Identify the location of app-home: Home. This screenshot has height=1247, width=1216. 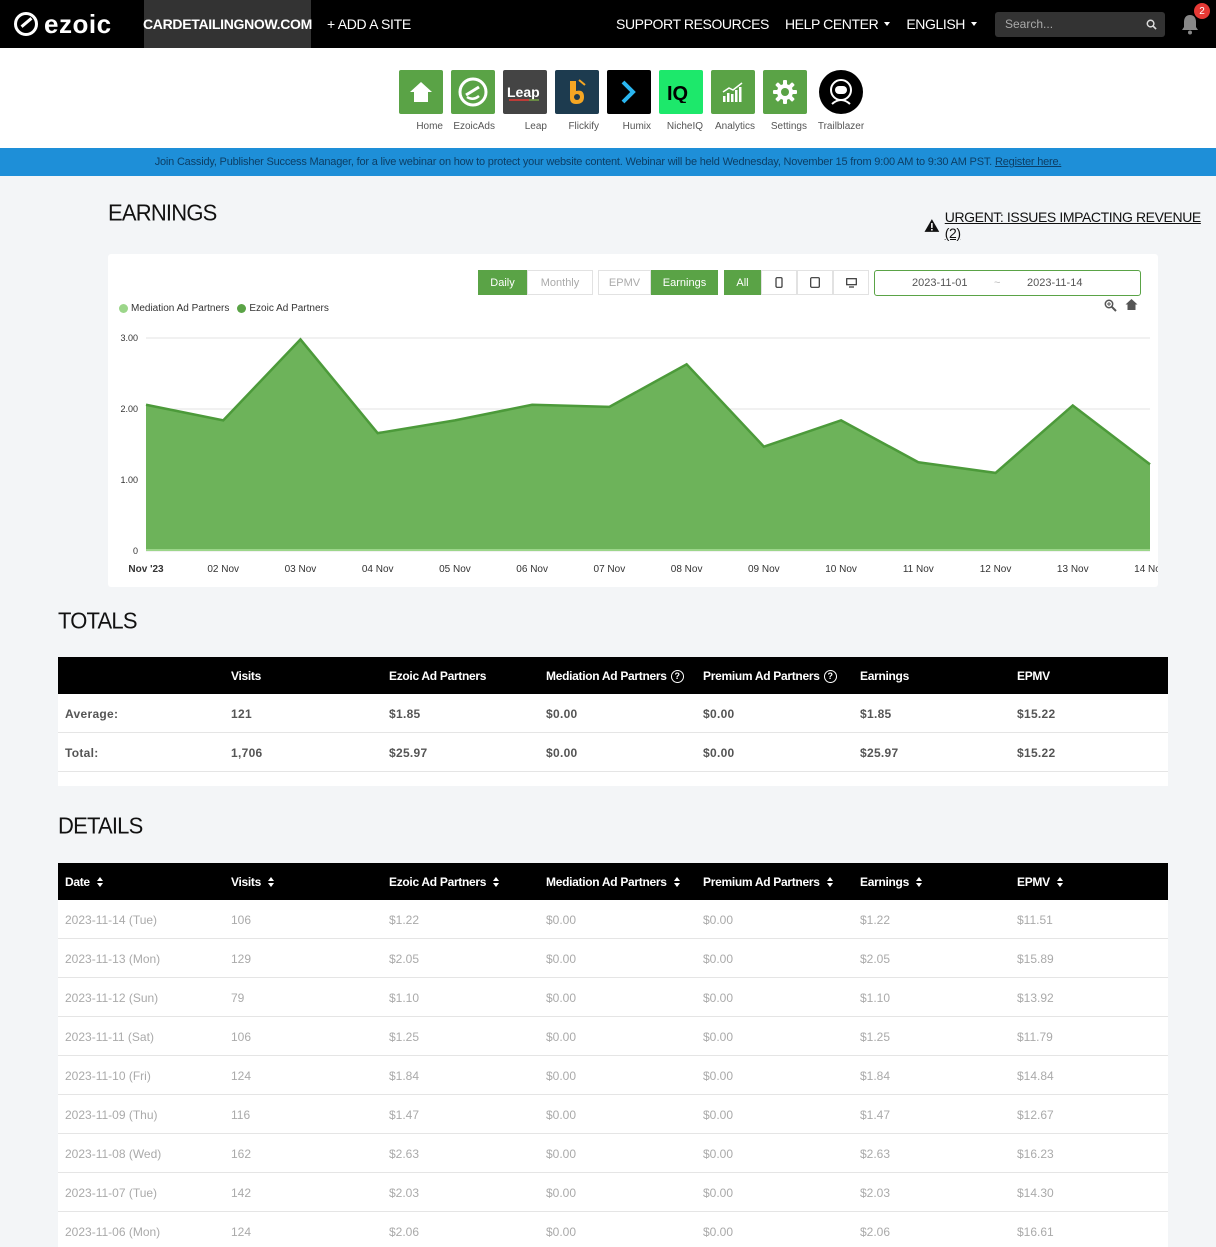
(421, 102).